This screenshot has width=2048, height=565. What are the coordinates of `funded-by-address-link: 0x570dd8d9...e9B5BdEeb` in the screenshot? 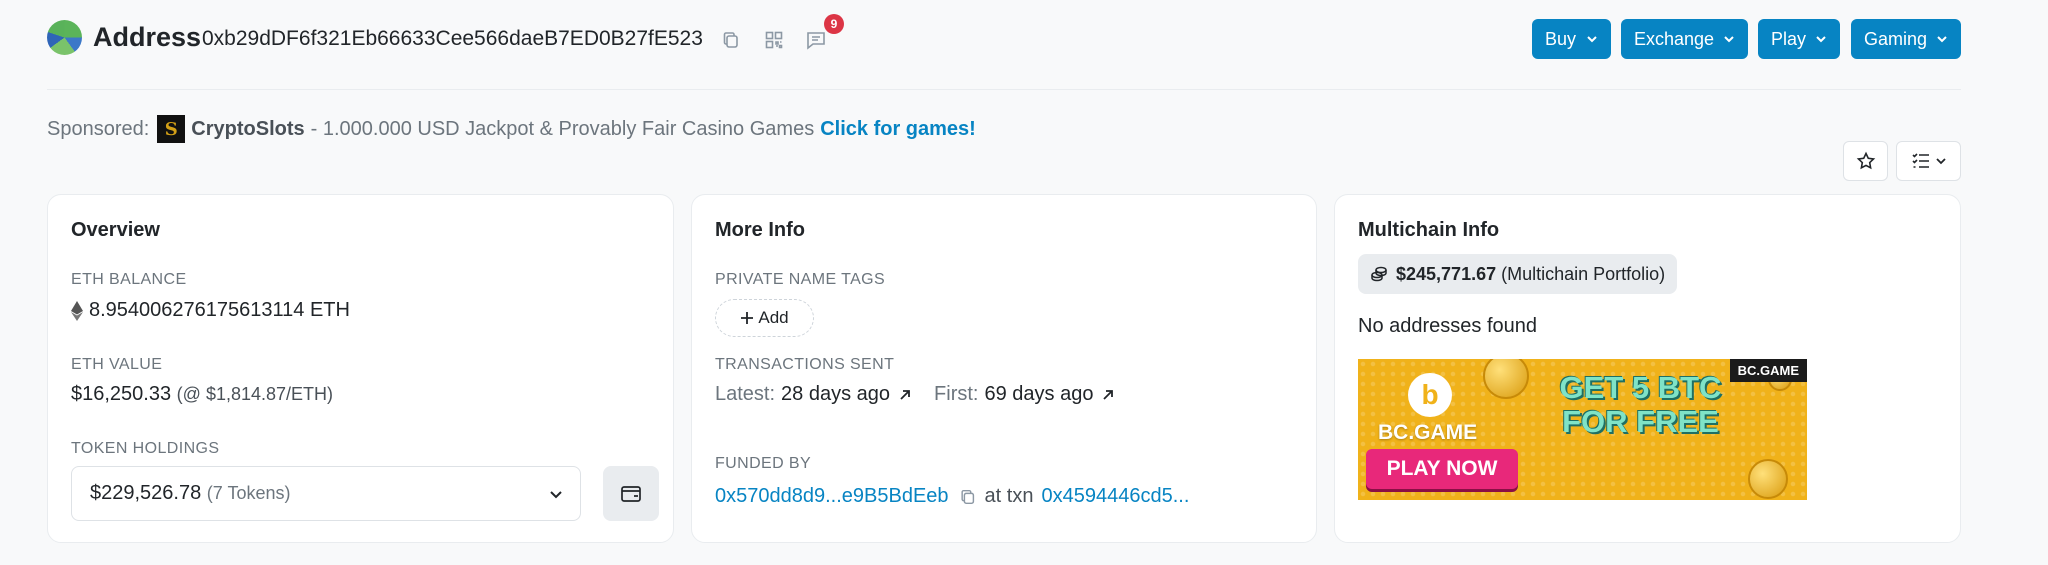 It's located at (832, 496).